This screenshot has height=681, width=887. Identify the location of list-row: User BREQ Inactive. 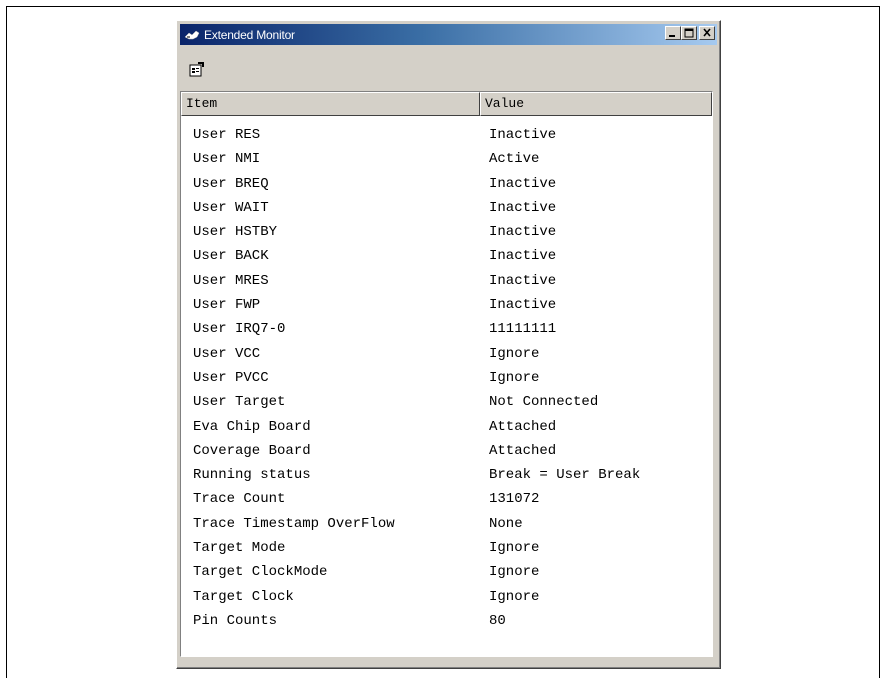
(446, 184).